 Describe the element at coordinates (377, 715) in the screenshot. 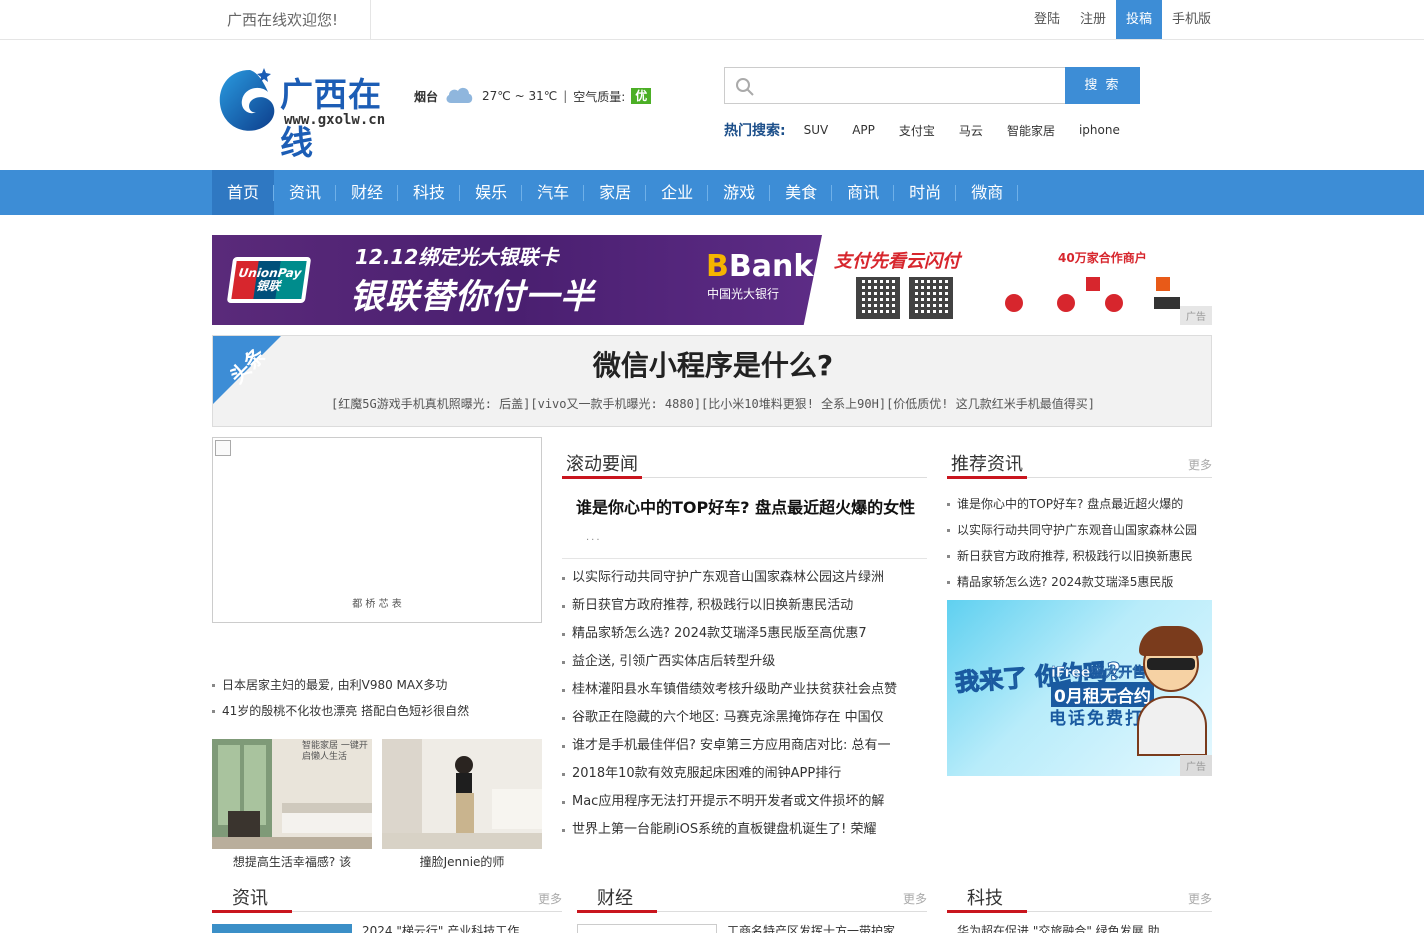

I see `list-item: 41岁的殷桃不化妆也漂亮 搭配白色短衫很自然` at that location.